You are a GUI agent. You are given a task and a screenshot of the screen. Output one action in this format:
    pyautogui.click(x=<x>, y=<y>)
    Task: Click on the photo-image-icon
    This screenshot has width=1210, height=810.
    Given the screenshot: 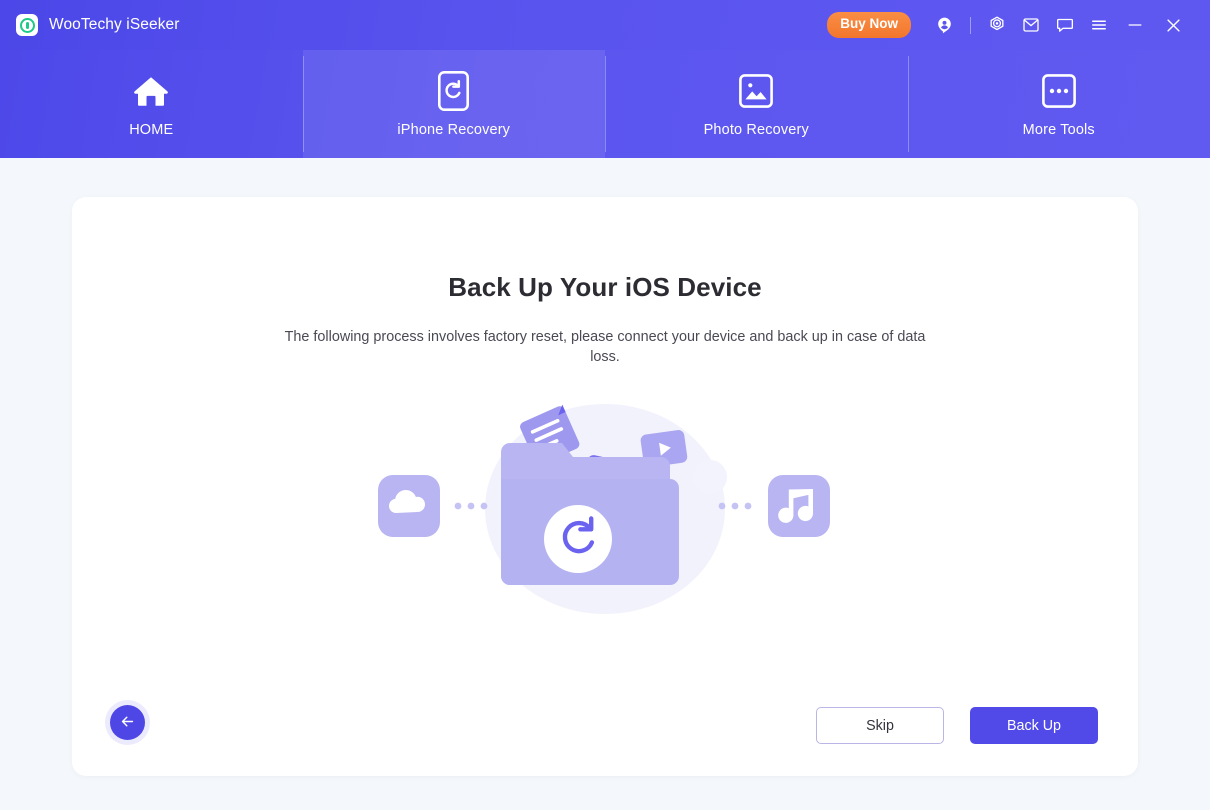 What is the action you would take?
    pyautogui.click(x=756, y=91)
    